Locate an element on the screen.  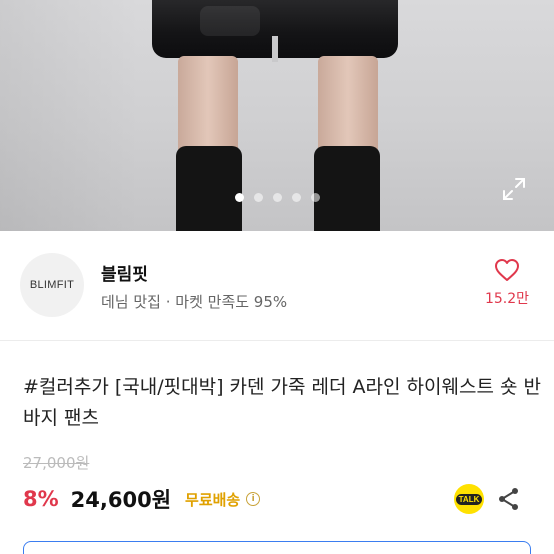
like-count: 15.2만 is located at coordinates (507, 299).